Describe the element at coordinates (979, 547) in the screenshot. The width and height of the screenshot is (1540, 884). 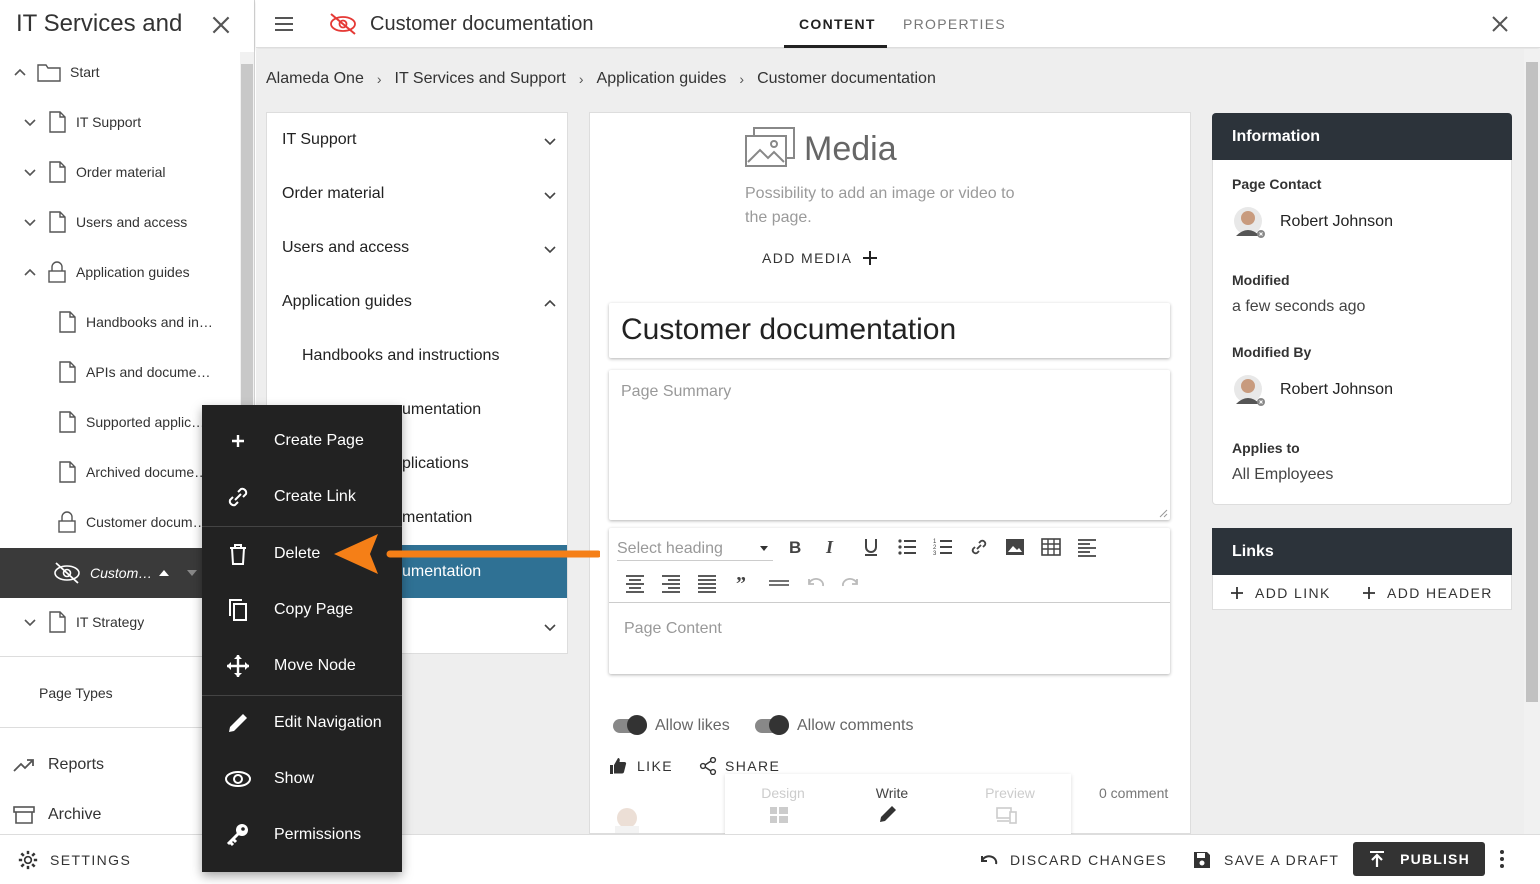
I see `link-icon` at that location.